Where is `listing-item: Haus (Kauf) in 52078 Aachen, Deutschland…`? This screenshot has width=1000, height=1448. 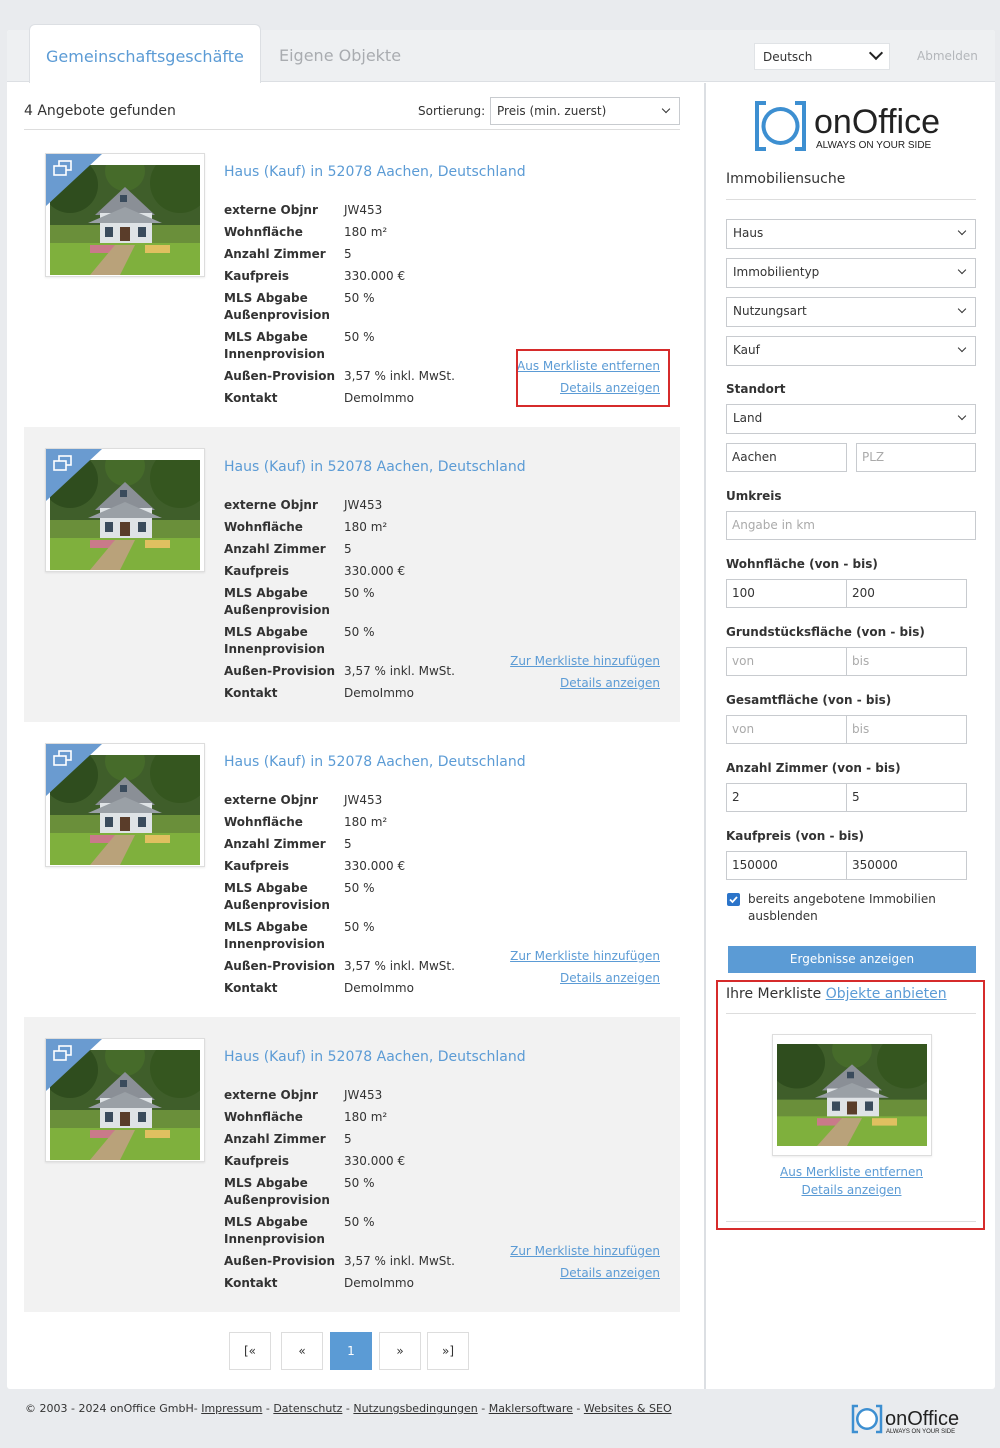 listing-item: Haus (Kauf) in 52078 Aachen, Deutschland… is located at coordinates (352, 869).